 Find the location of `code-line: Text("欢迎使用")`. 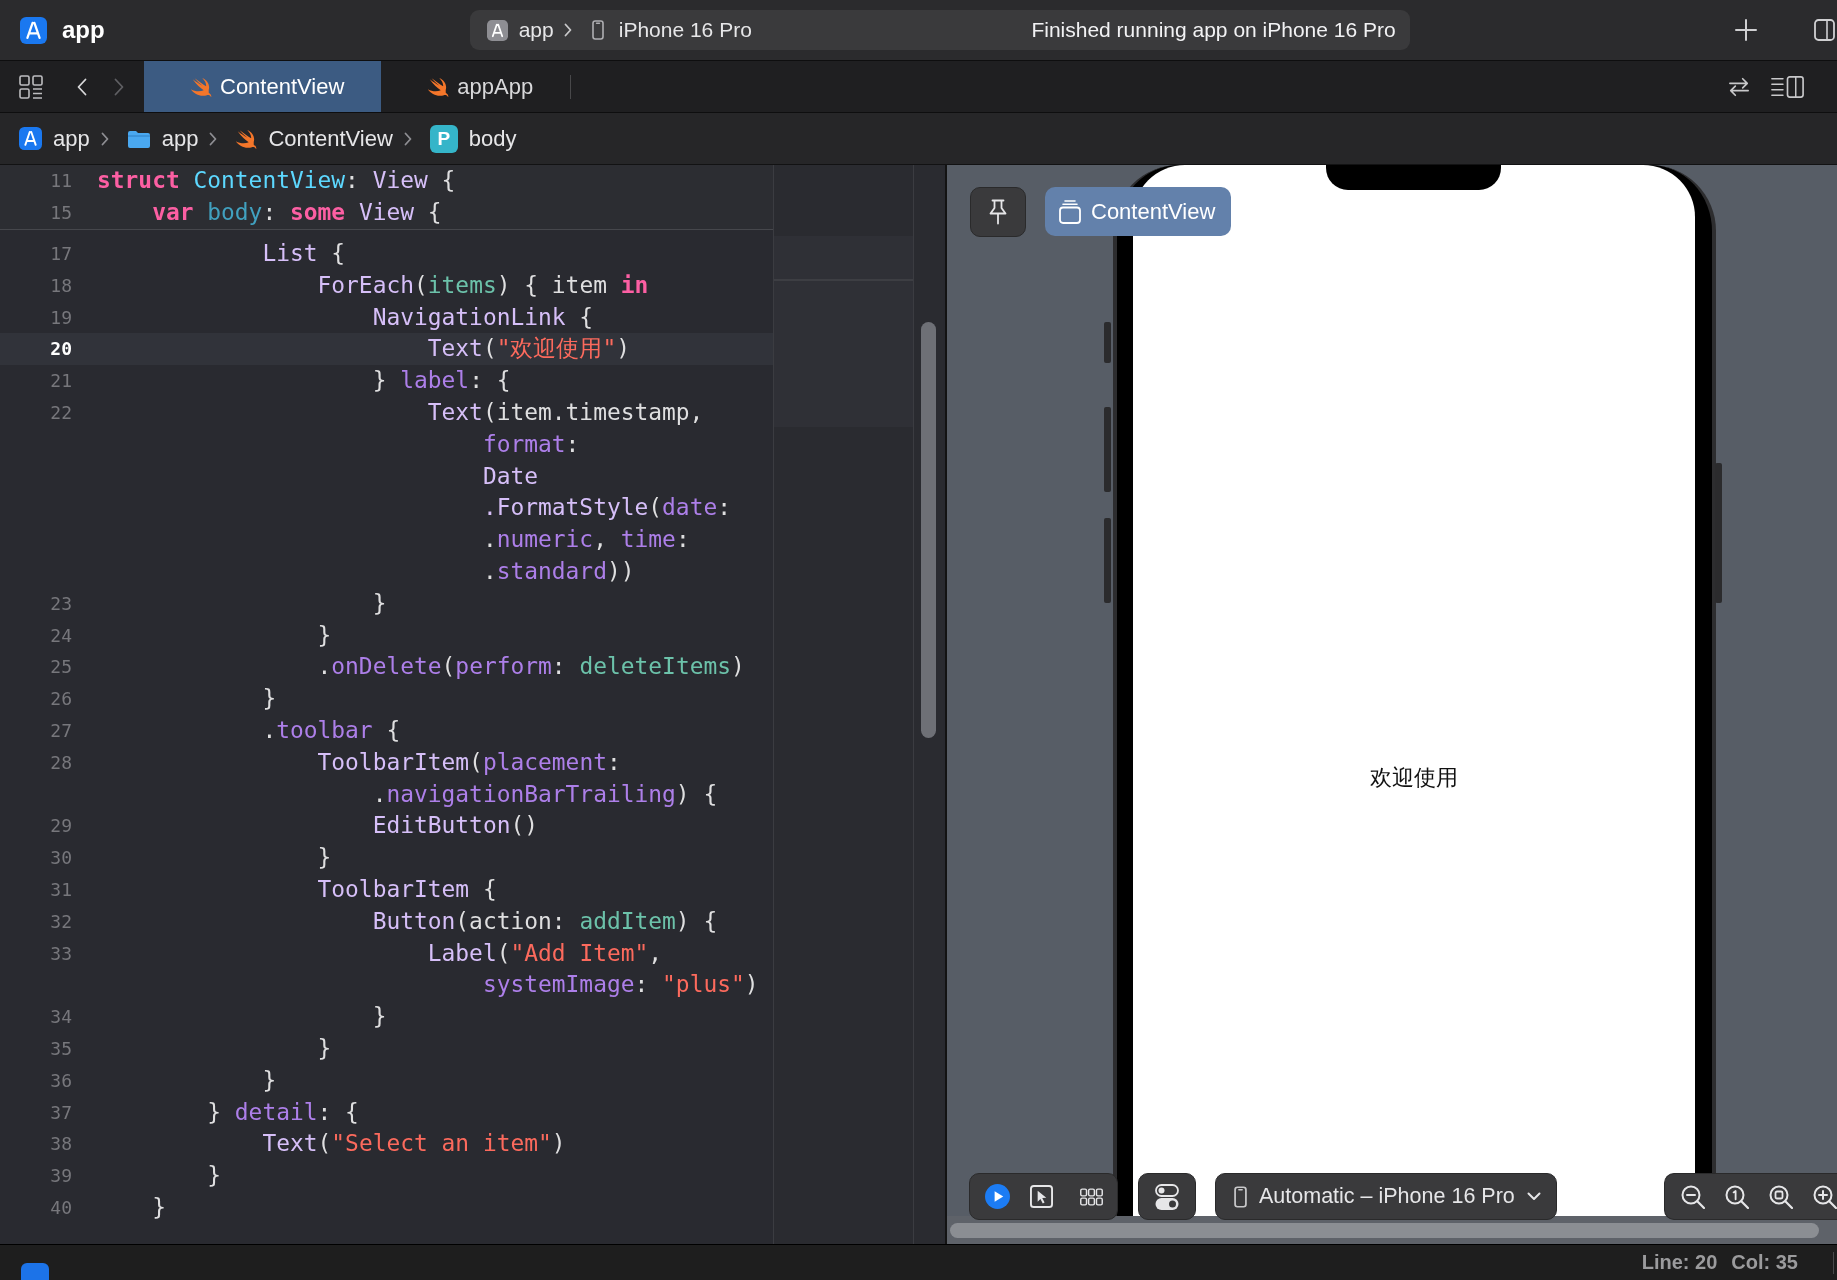

code-line: Text("欢迎使用") is located at coordinates (528, 349).